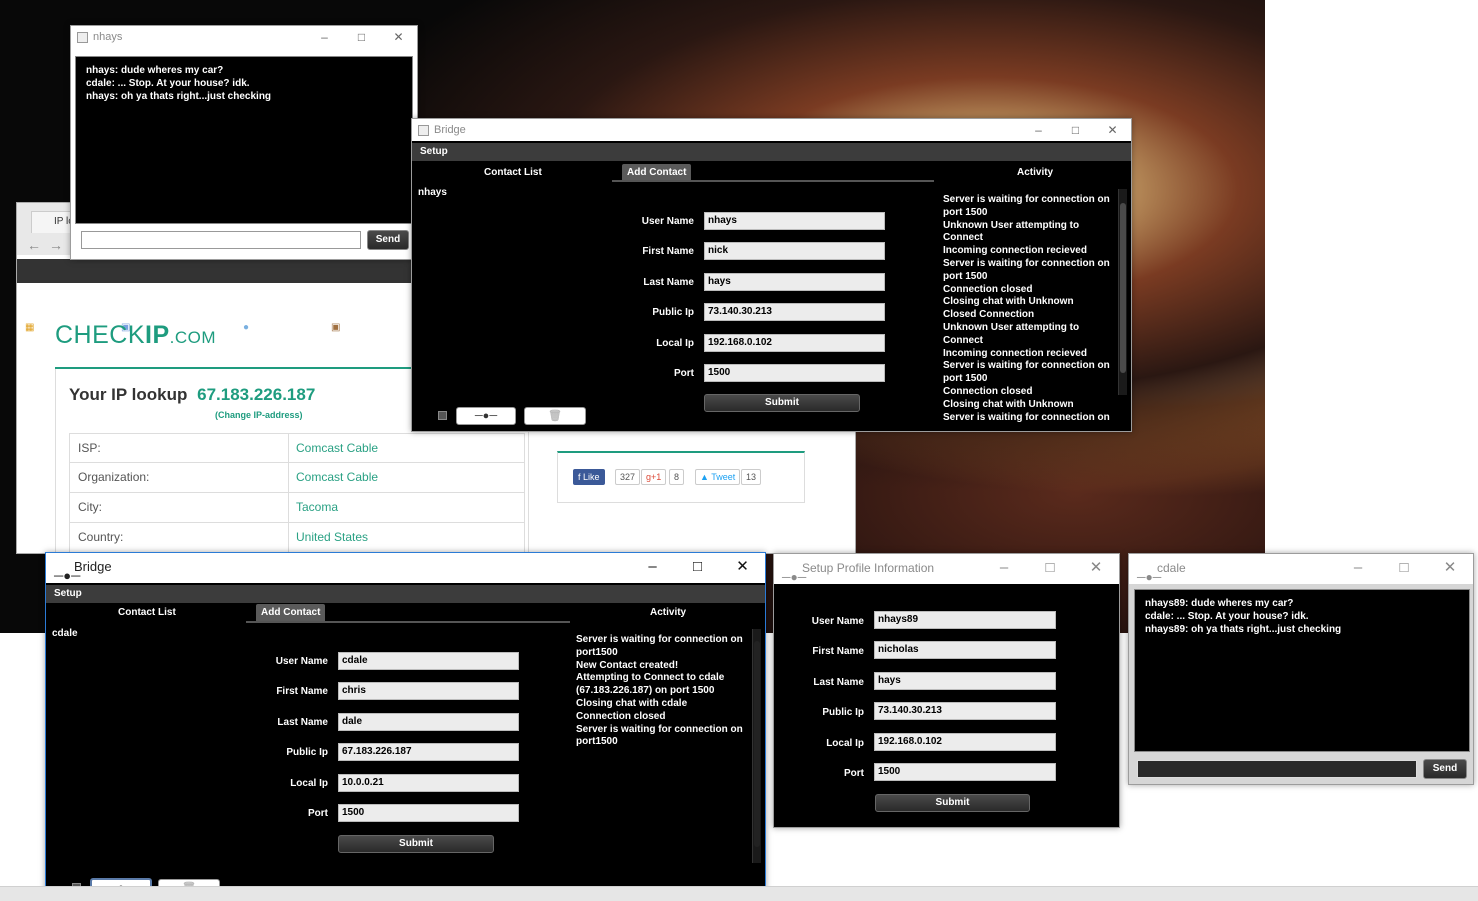  Describe the element at coordinates (794, 251) in the screenshot. I see `first-name-field: nick` at that location.